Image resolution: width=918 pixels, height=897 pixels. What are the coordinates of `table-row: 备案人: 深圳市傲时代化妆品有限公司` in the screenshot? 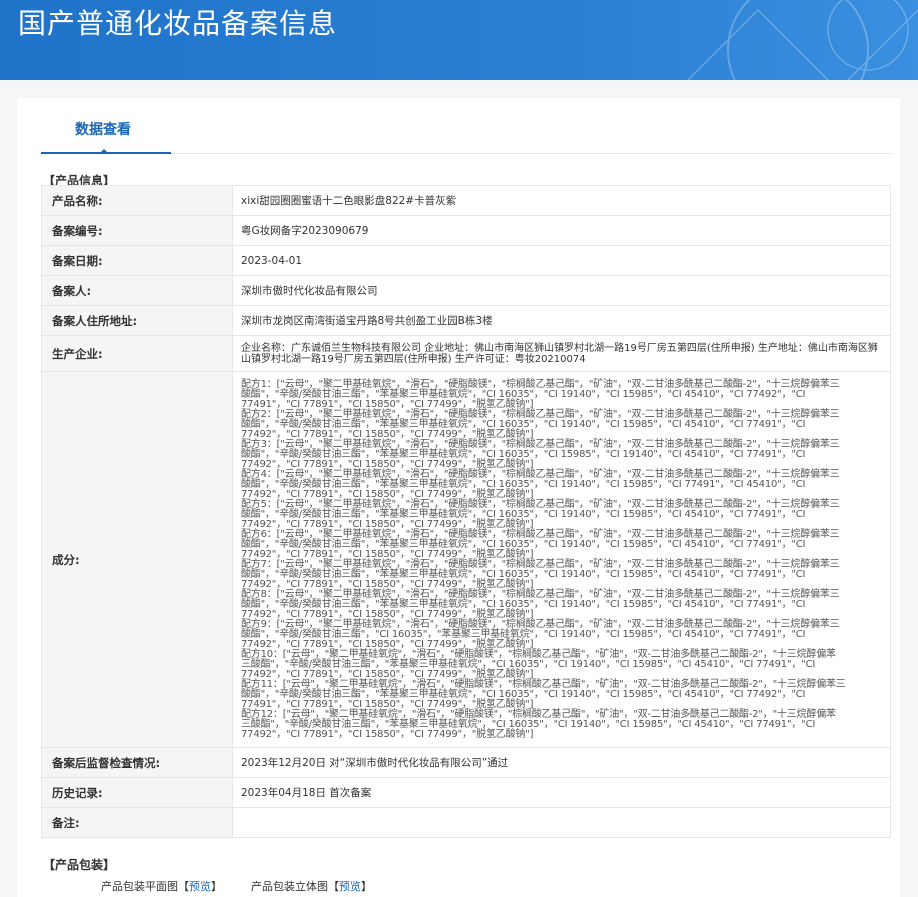 It's located at (466, 290).